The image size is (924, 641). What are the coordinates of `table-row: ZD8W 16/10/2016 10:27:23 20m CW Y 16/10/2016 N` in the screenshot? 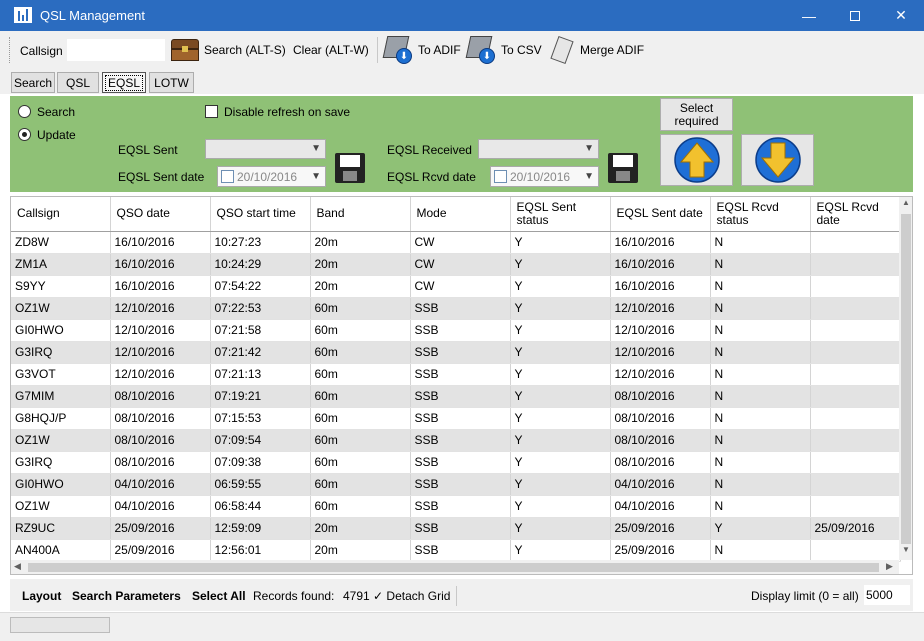 It's located at (456, 242).